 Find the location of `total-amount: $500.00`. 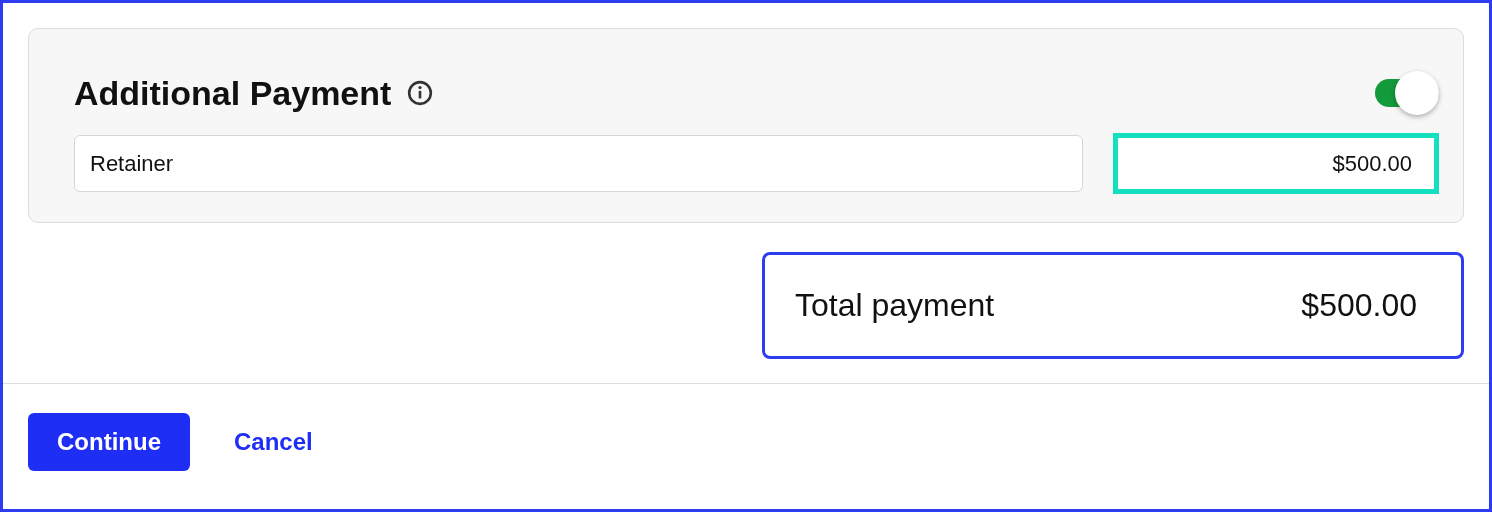

total-amount: $500.00 is located at coordinates (1359, 305).